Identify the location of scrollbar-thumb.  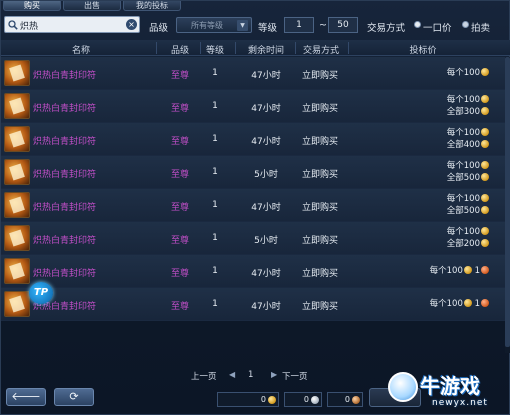
(507, 202).